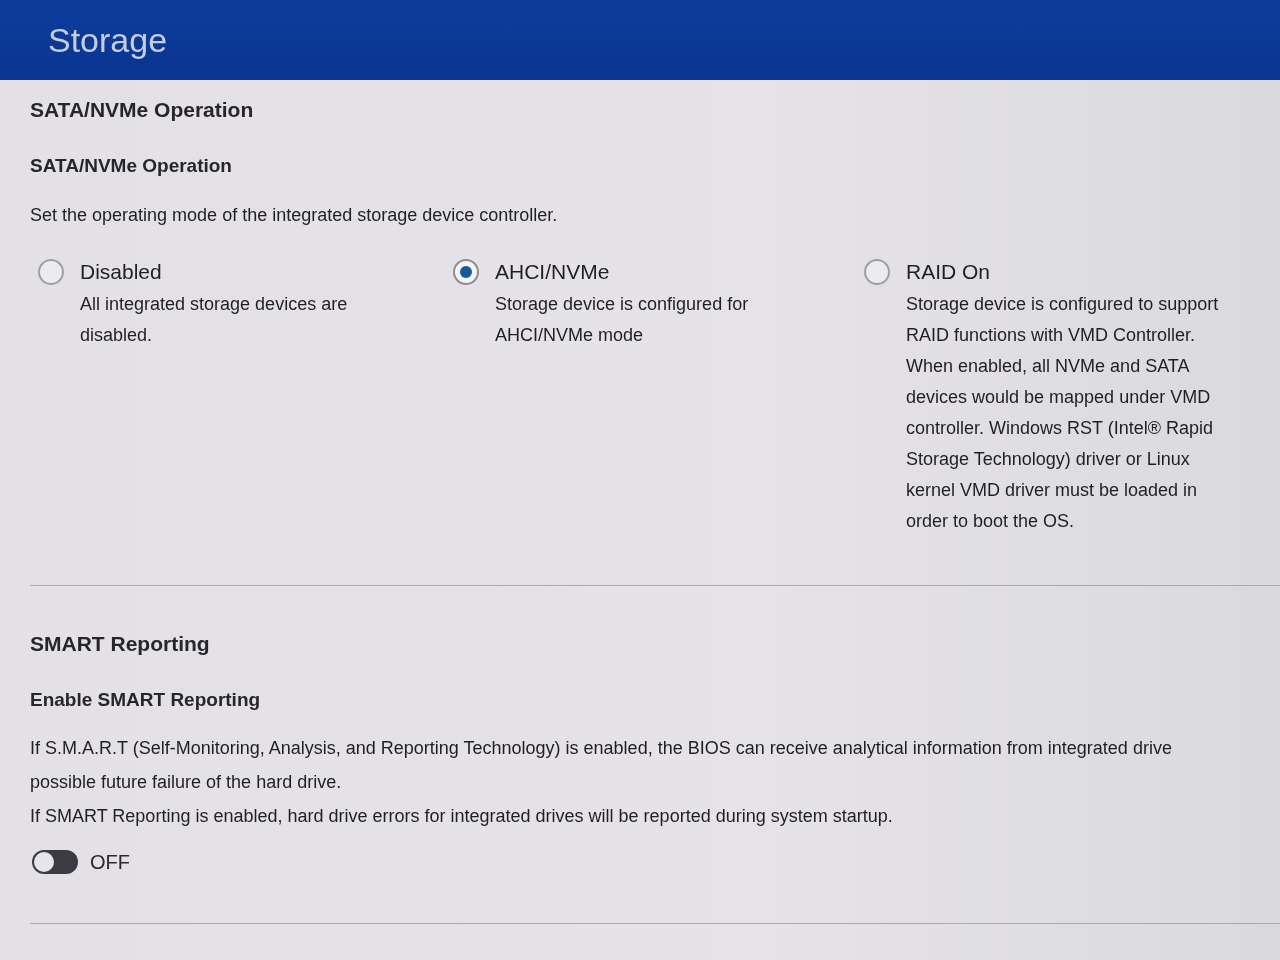 The height and width of the screenshot is (960, 1280). Describe the element at coordinates (186, 782) in the screenshot. I see `setting-description: possible future failure of the hard drive.` at that location.